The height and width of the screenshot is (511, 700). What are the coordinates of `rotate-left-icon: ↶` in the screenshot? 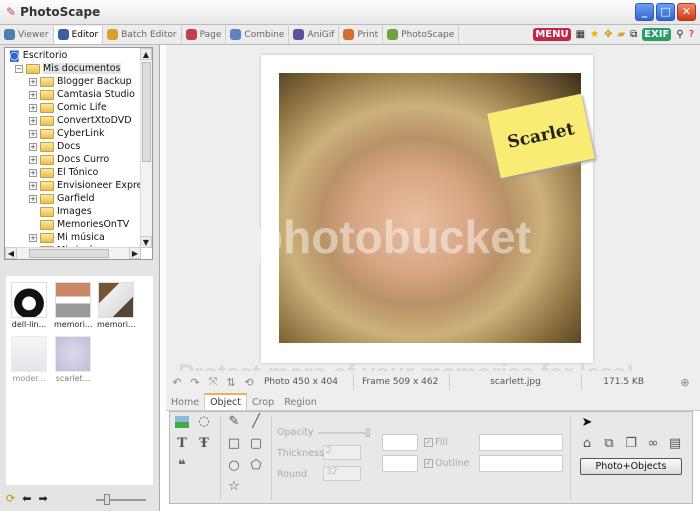 It's located at (177, 382).